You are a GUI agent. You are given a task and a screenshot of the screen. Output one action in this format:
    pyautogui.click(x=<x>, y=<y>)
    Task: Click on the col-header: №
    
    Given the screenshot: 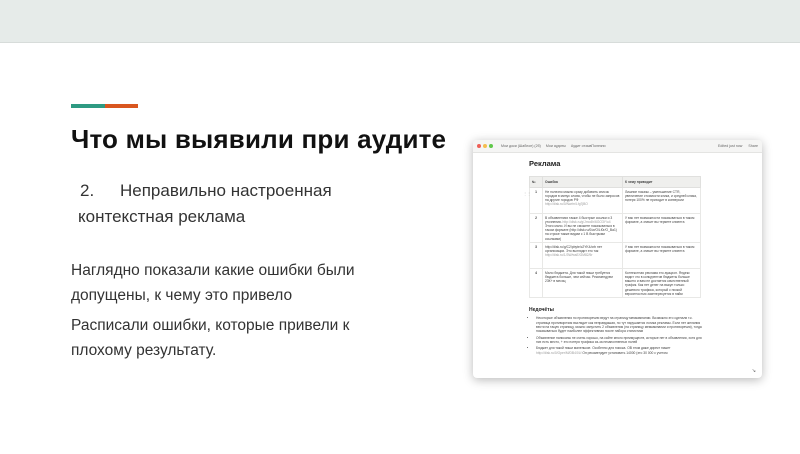 What is the action you would take?
    pyautogui.click(x=536, y=182)
    